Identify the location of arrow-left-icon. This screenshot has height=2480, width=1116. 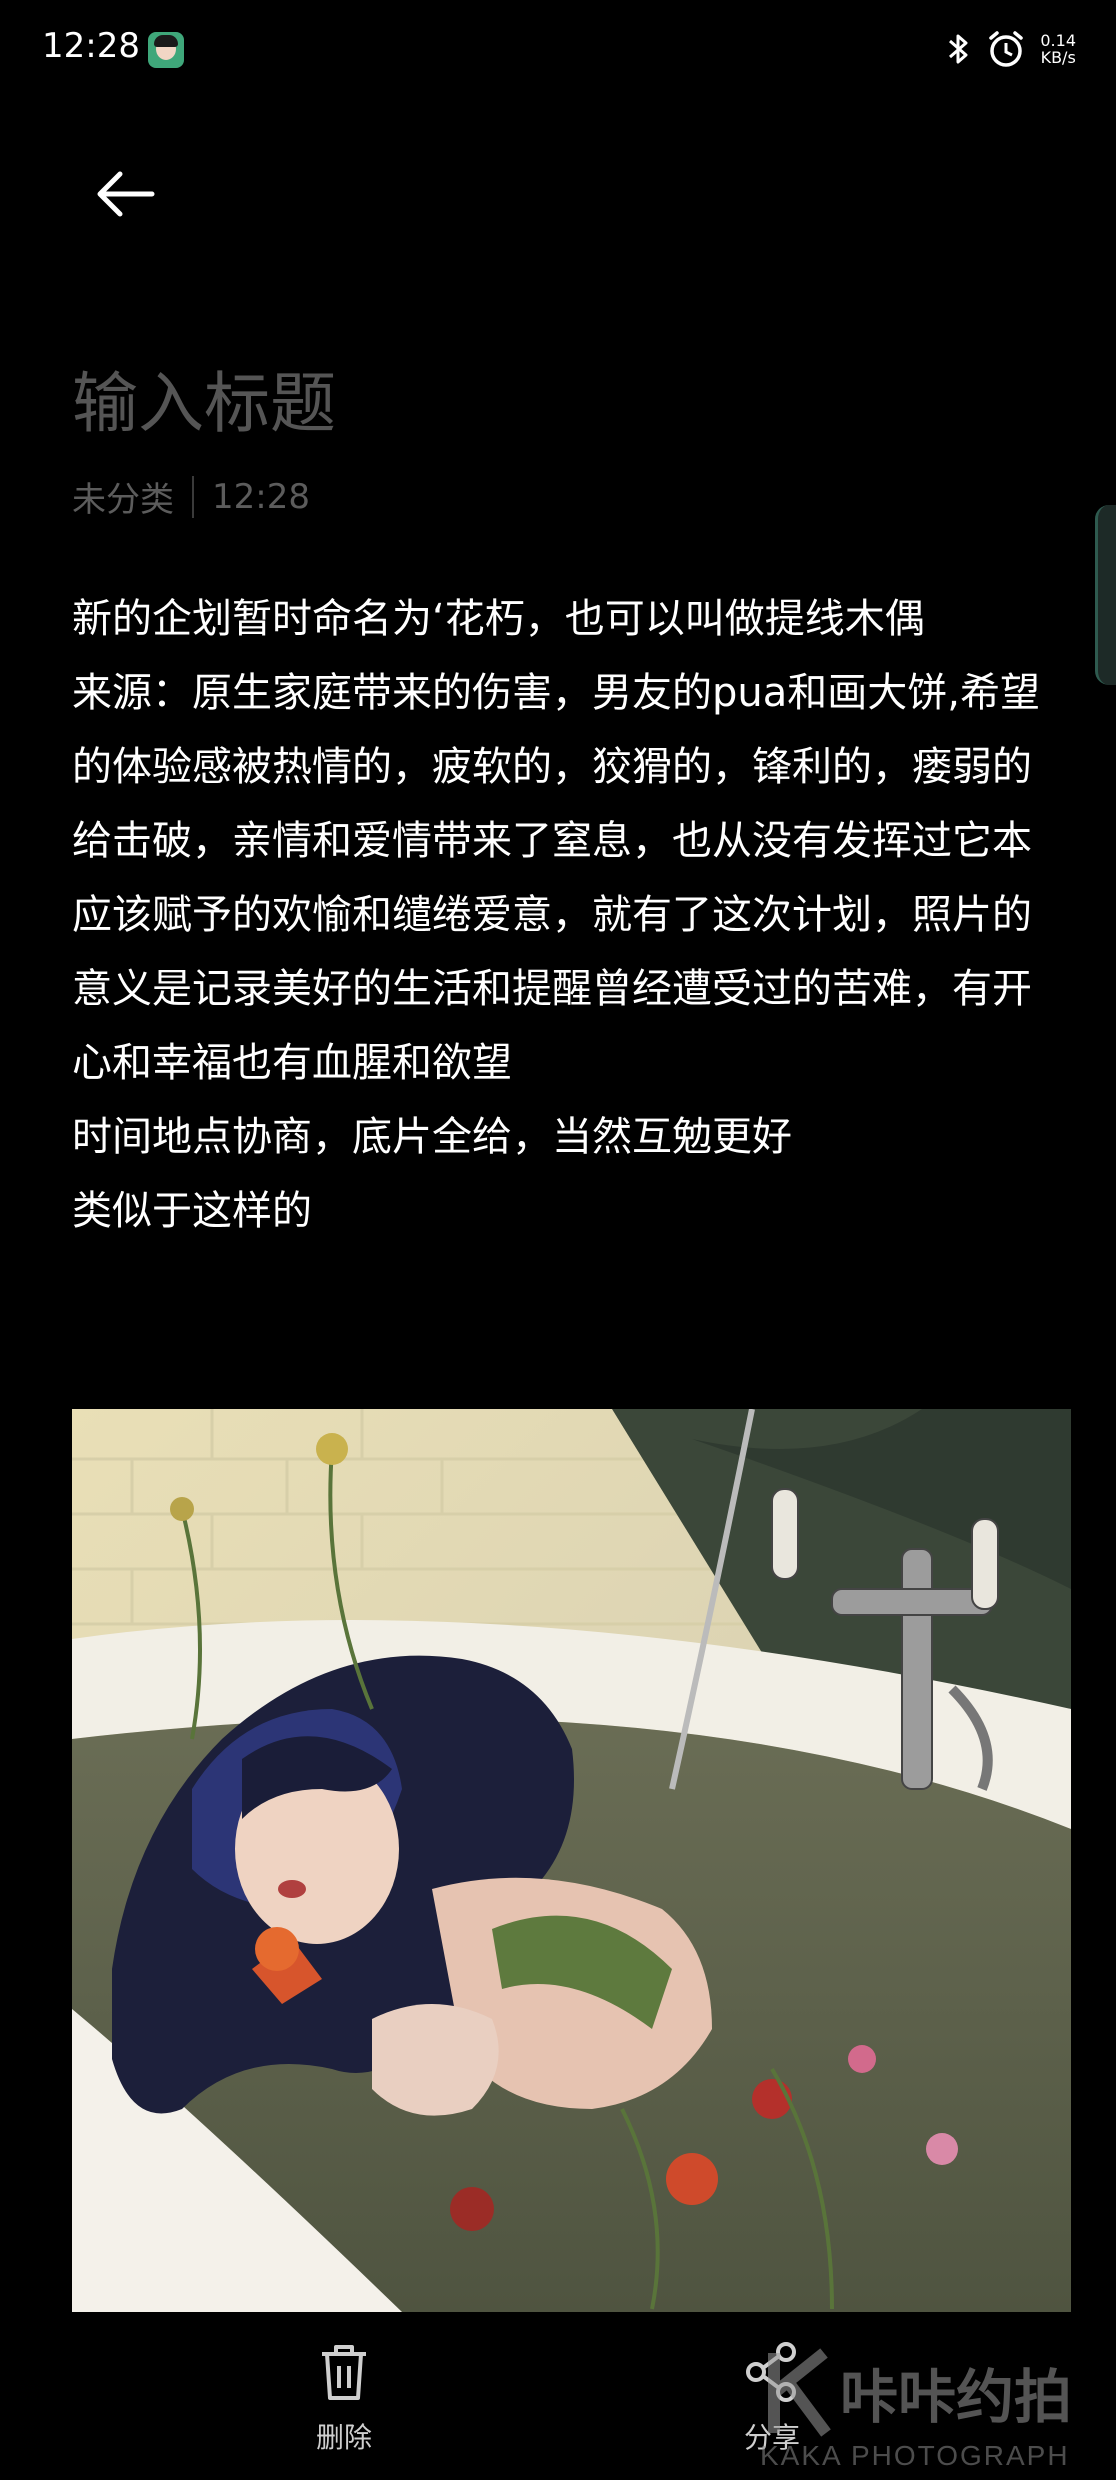
(126, 194).